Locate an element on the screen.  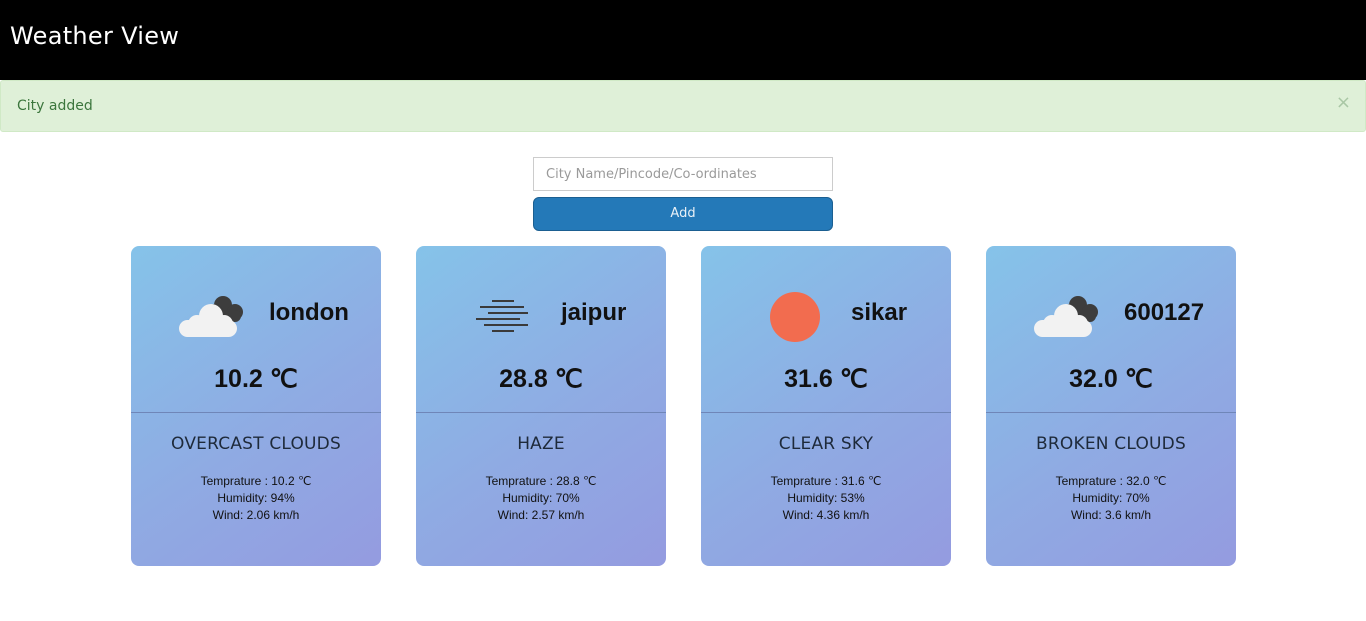
sun-icon is located at coordinates (795, 317).